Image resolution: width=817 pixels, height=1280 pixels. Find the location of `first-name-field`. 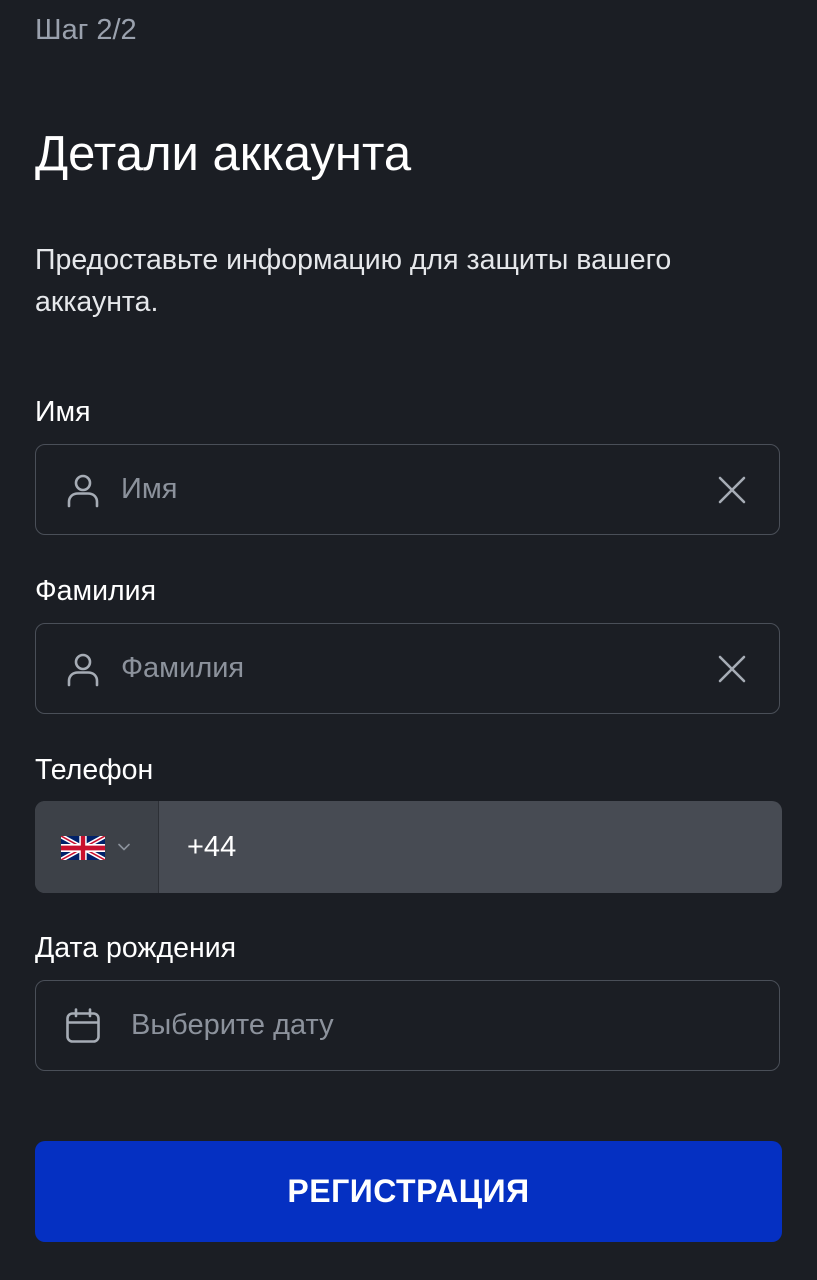

first-name-field is located at coordinates (407, 489).